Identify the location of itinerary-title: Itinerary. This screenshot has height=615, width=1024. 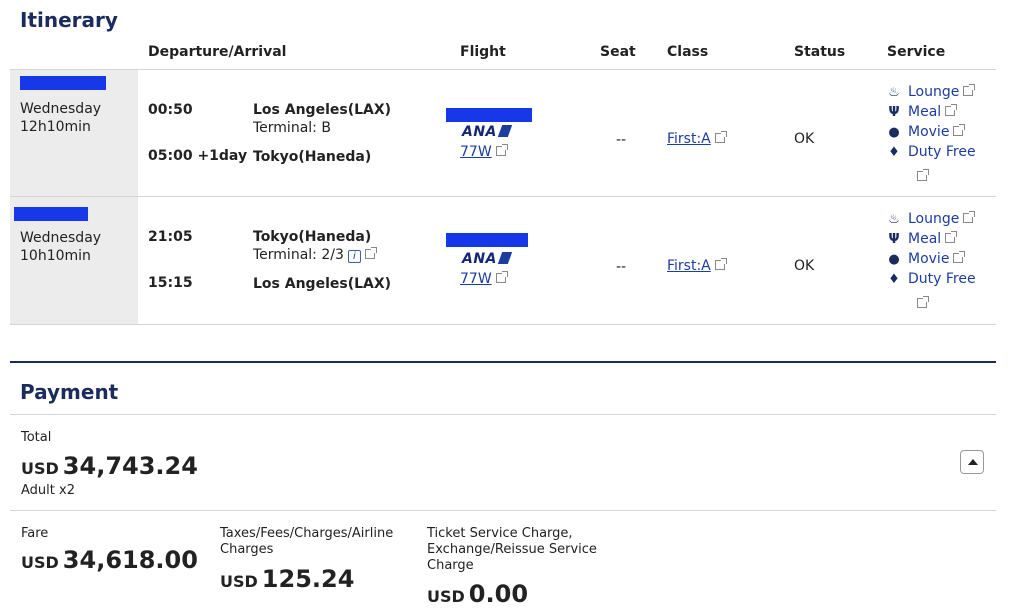
(69, 20).